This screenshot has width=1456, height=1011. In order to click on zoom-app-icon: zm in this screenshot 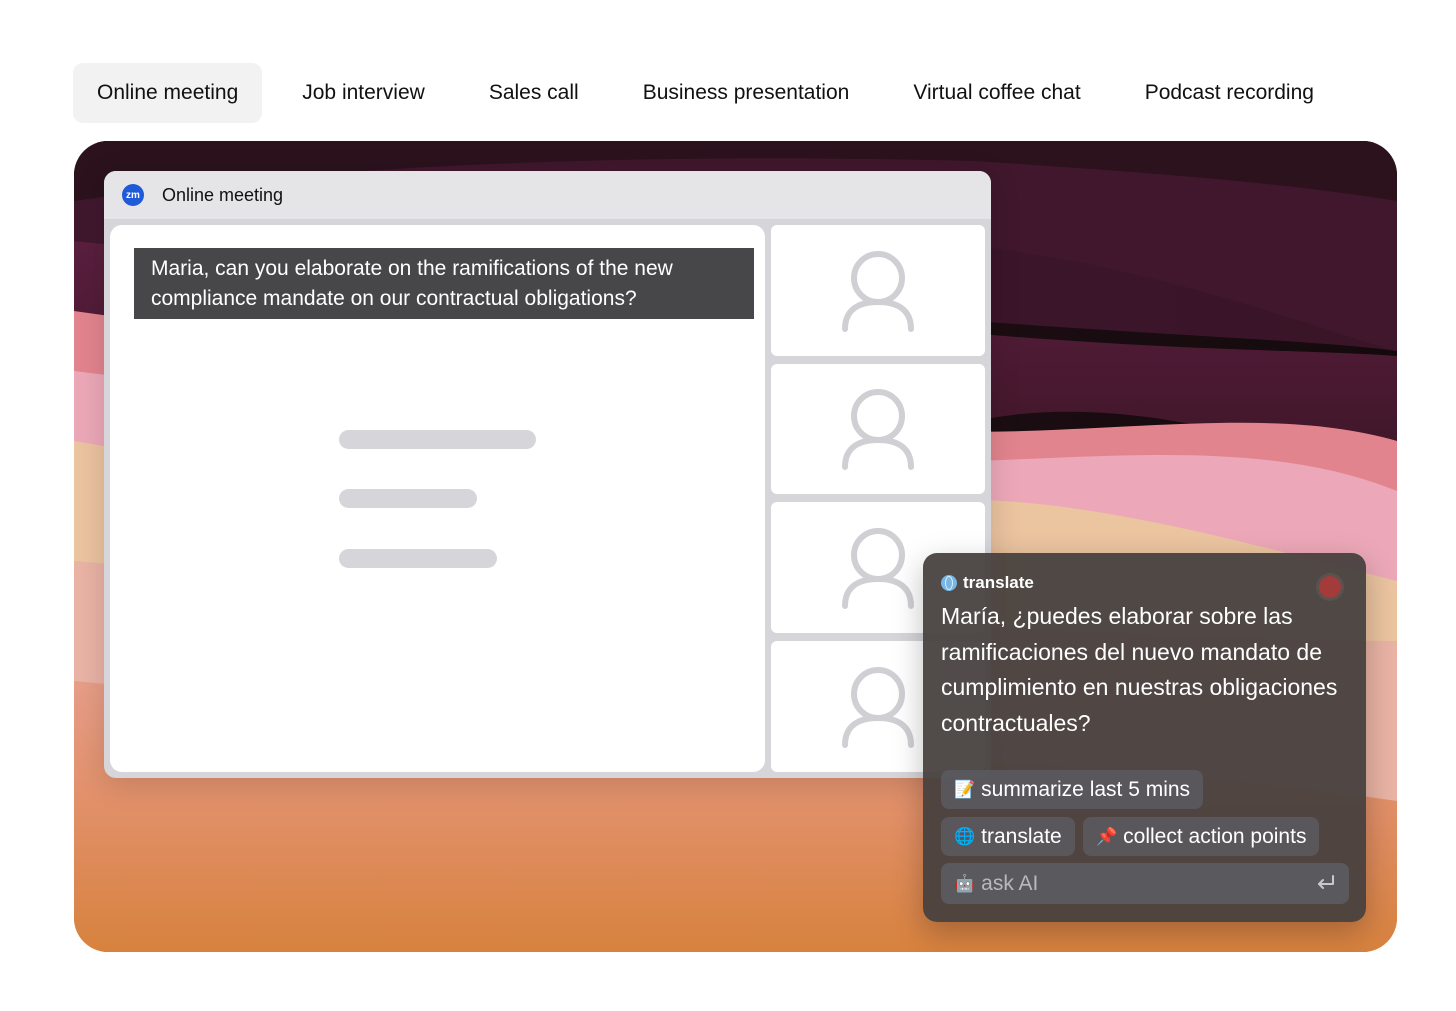, I will do `click(133, 195)`.